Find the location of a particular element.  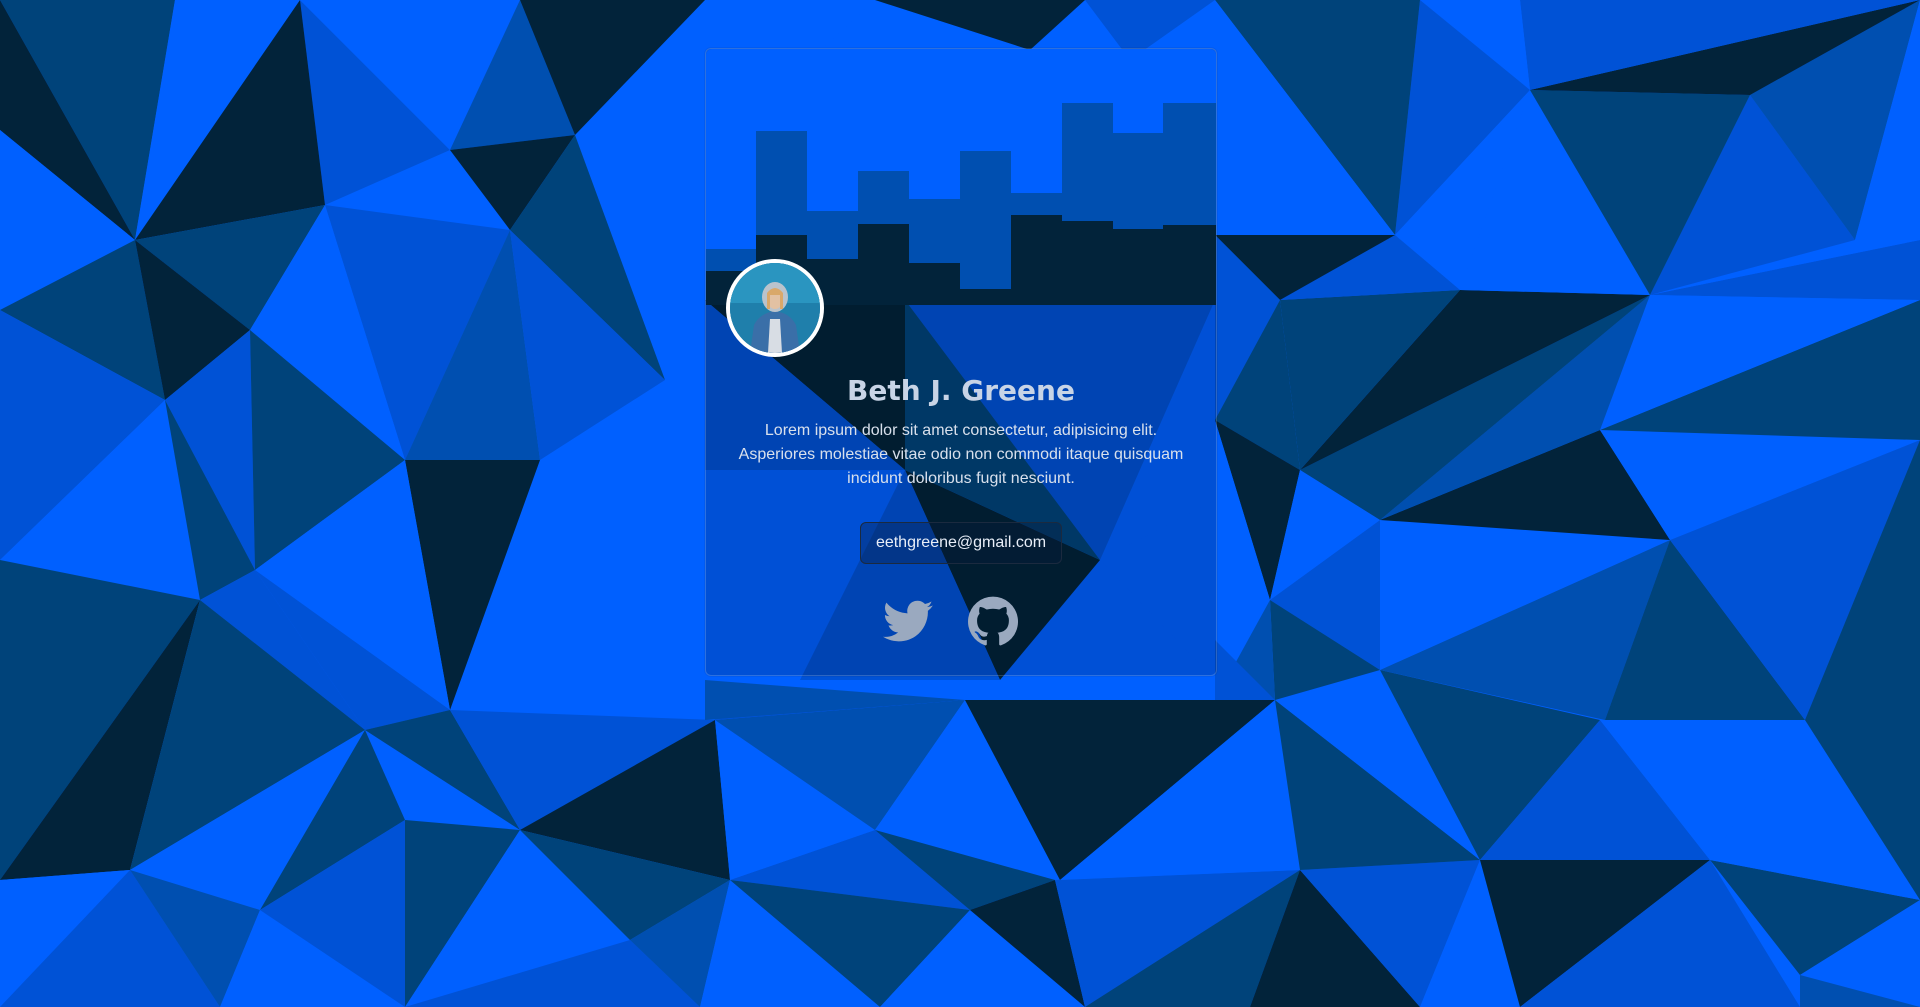

github-link is located at coordinates (993, 621).